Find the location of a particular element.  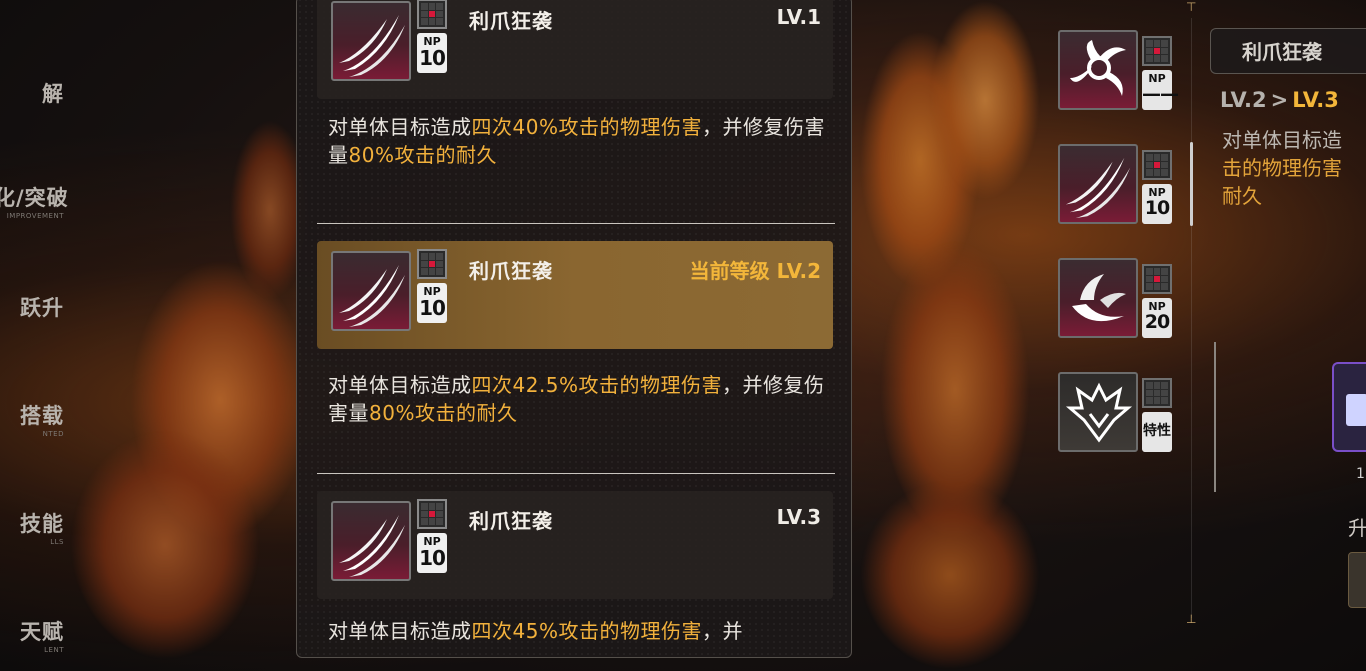

flame-decoration is located at coordinates (950, 575).